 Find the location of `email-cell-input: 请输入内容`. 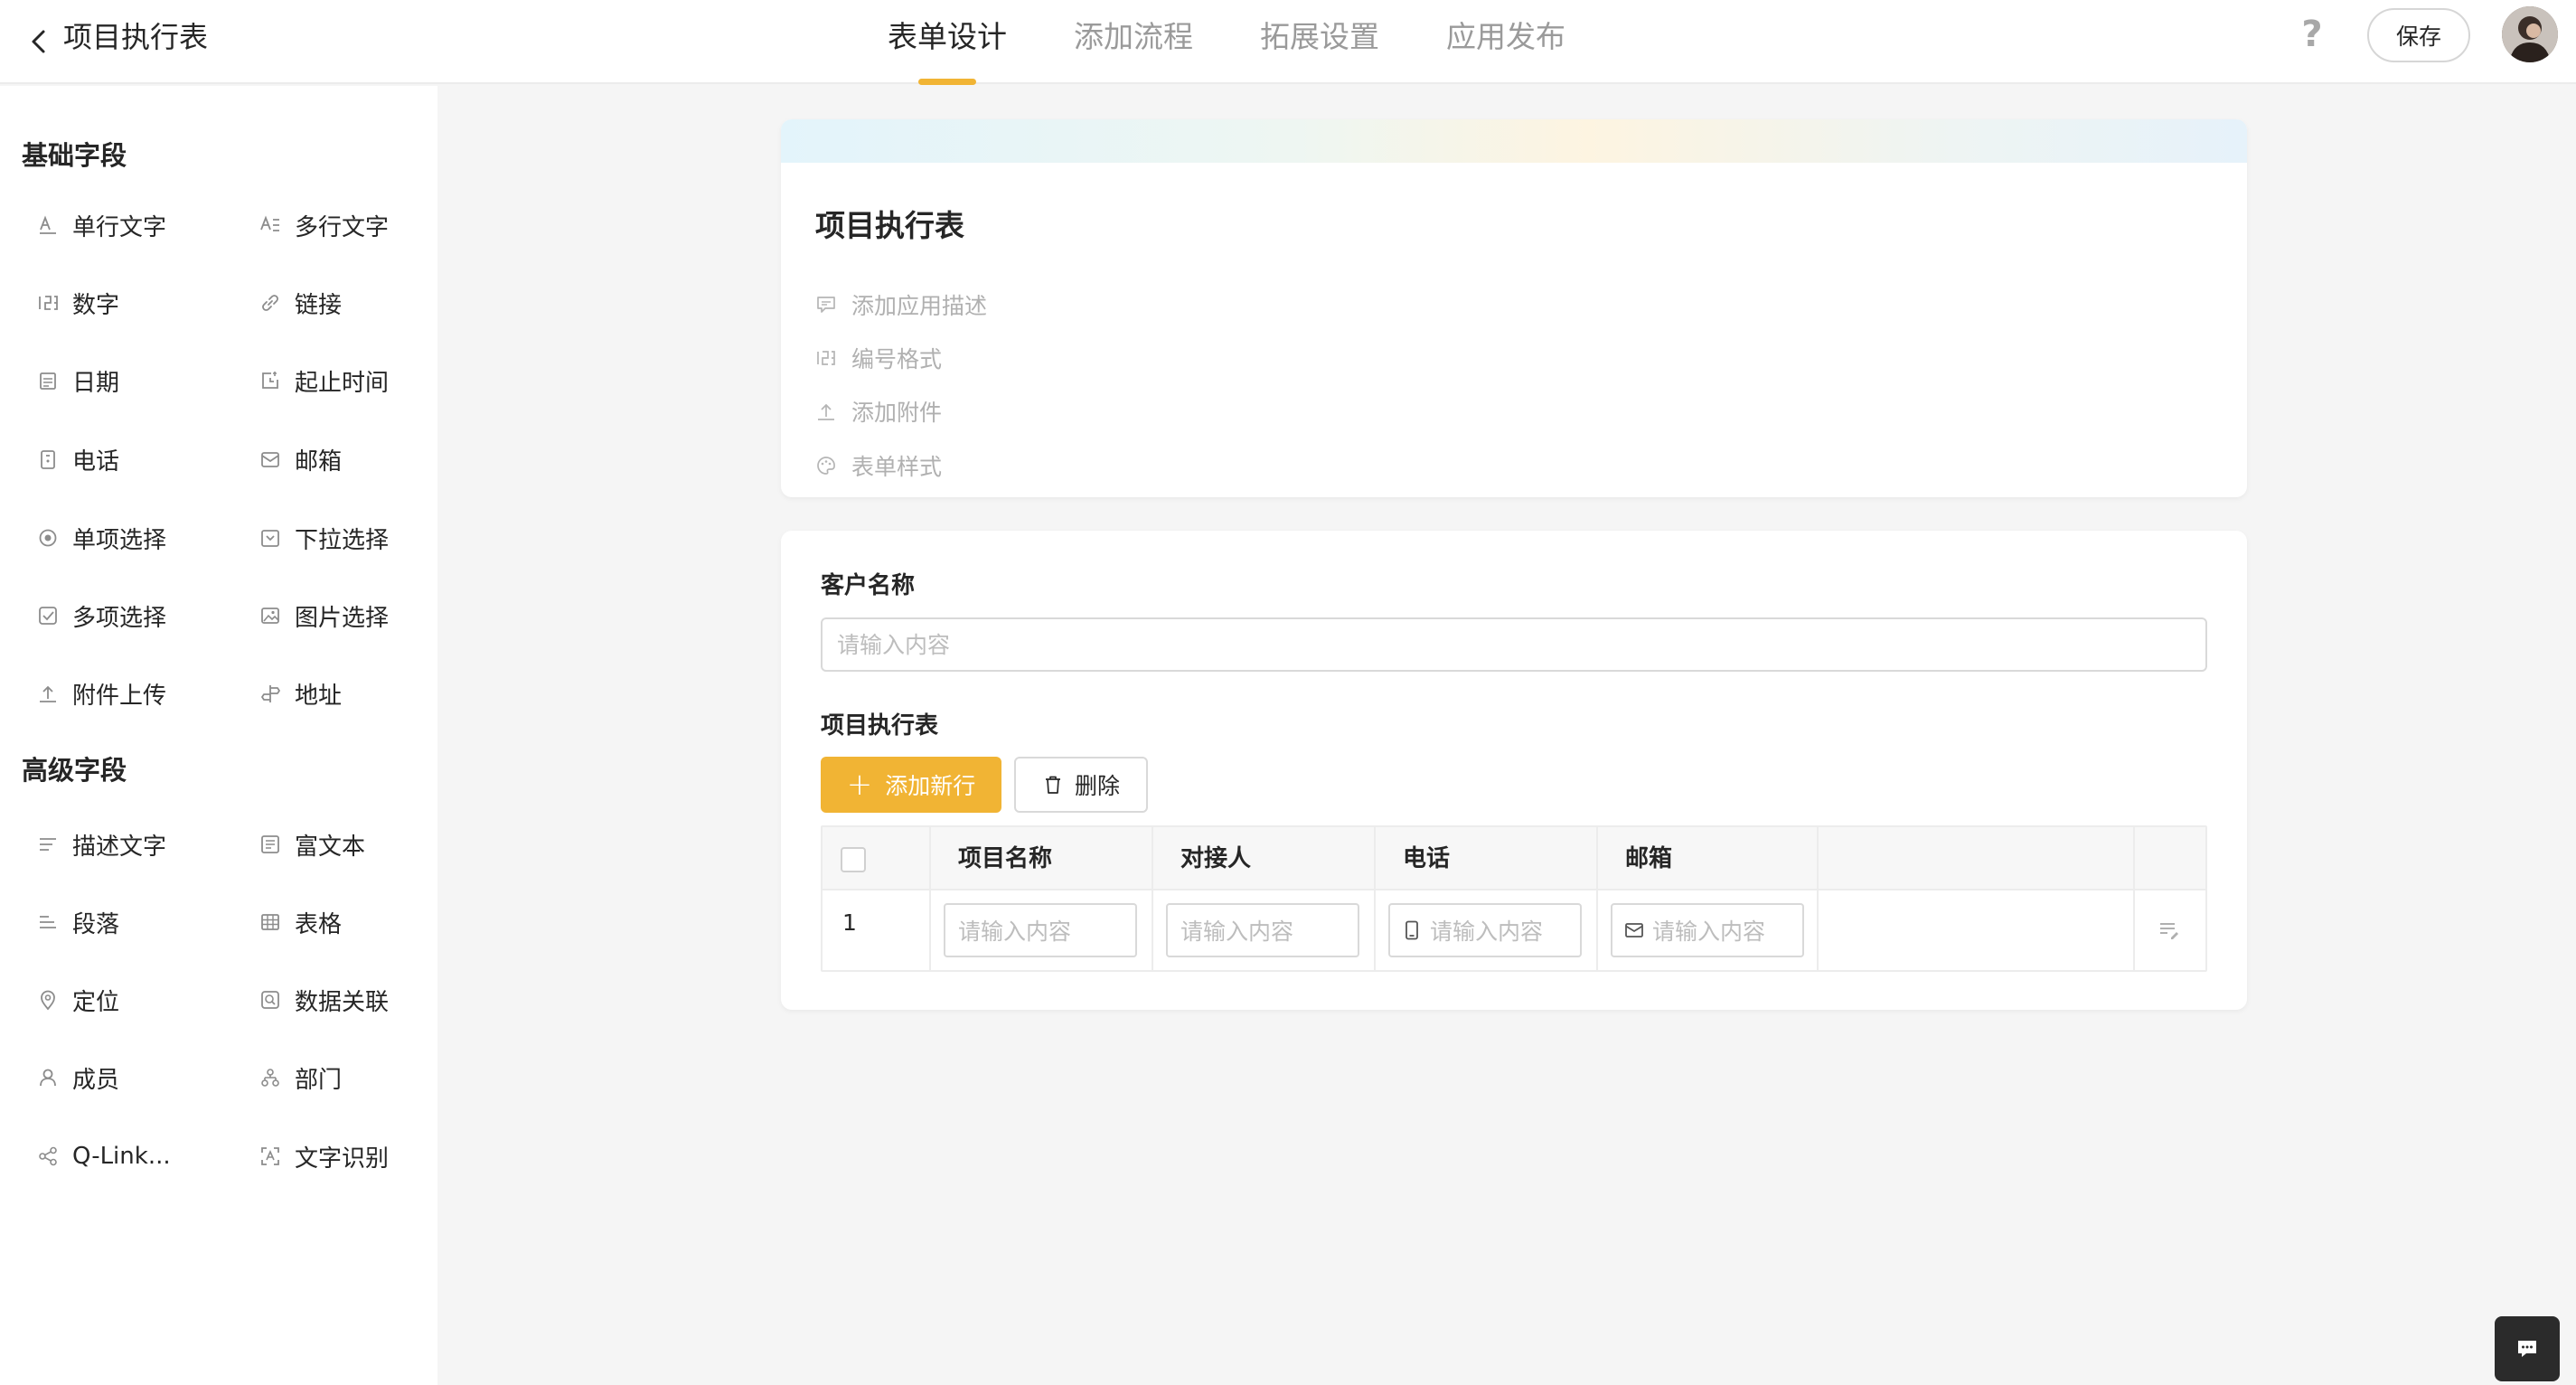

email-cell-input: 请输入内容 is located at coordinates (1707, 930).